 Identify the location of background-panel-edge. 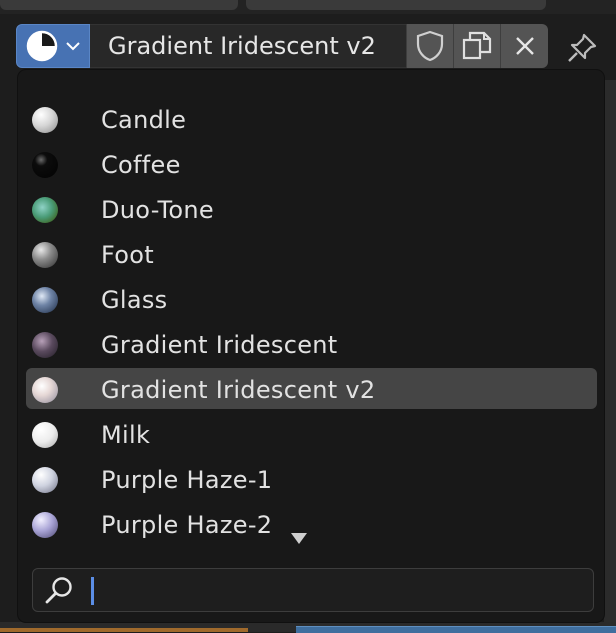
(610, 356).